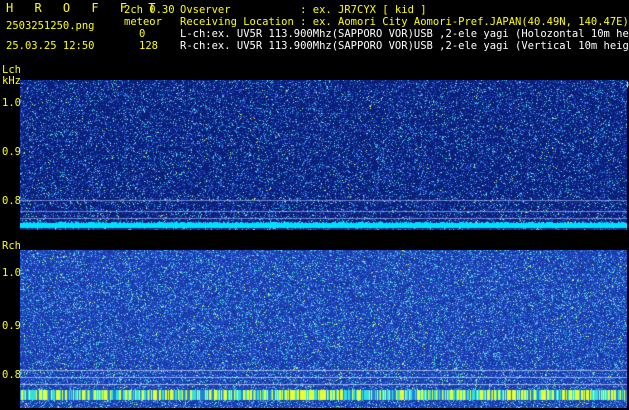  I want to click on version-label: 2ch 0.30, so click(149, 10).